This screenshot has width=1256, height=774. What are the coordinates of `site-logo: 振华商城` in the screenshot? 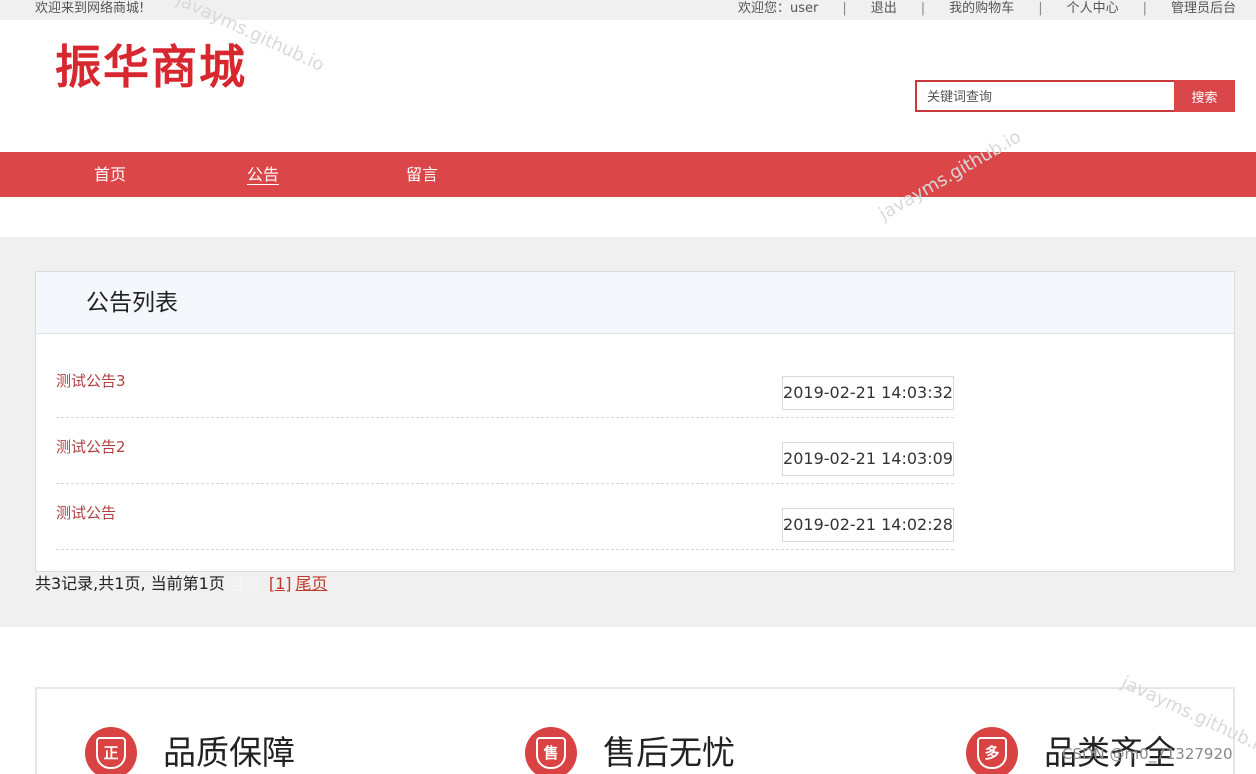 It's located at (151, 67).